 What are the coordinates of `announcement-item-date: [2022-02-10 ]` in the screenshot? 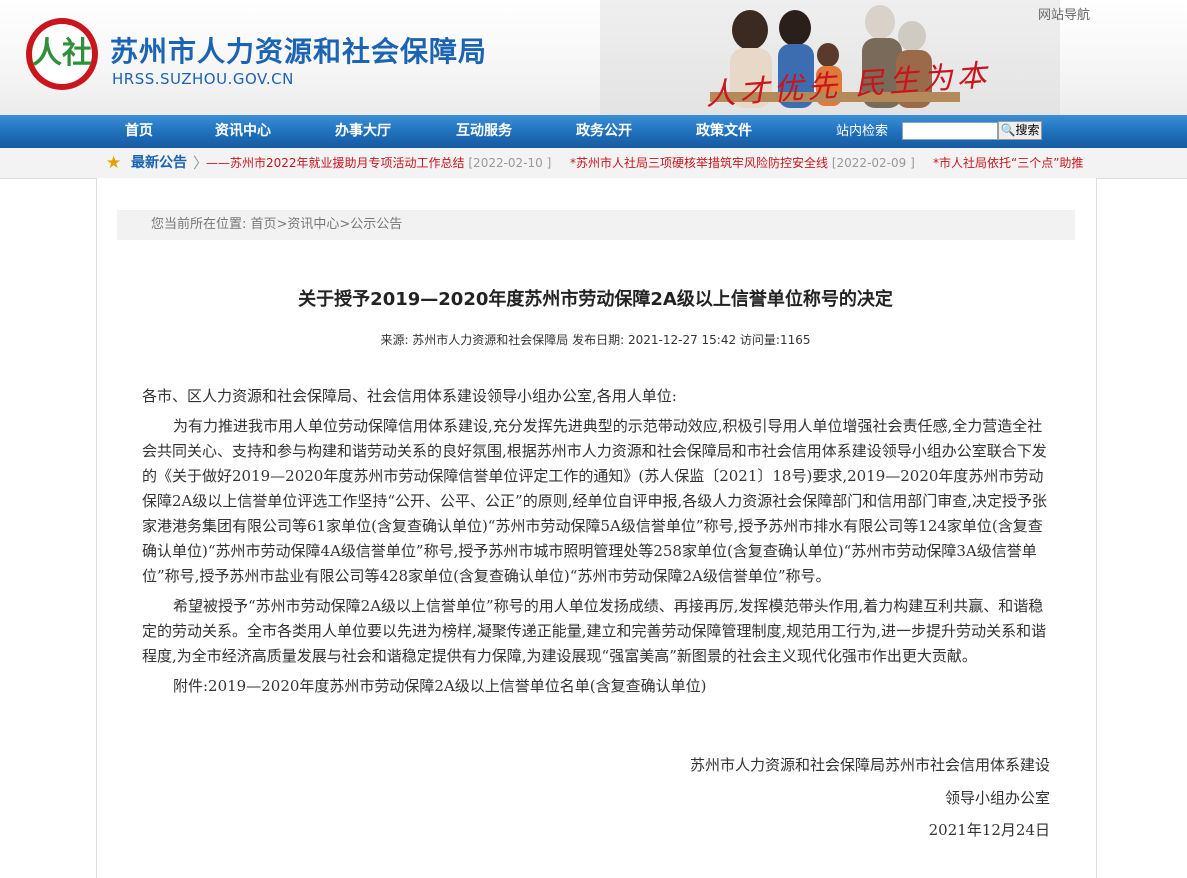 It's located at (510, 163).